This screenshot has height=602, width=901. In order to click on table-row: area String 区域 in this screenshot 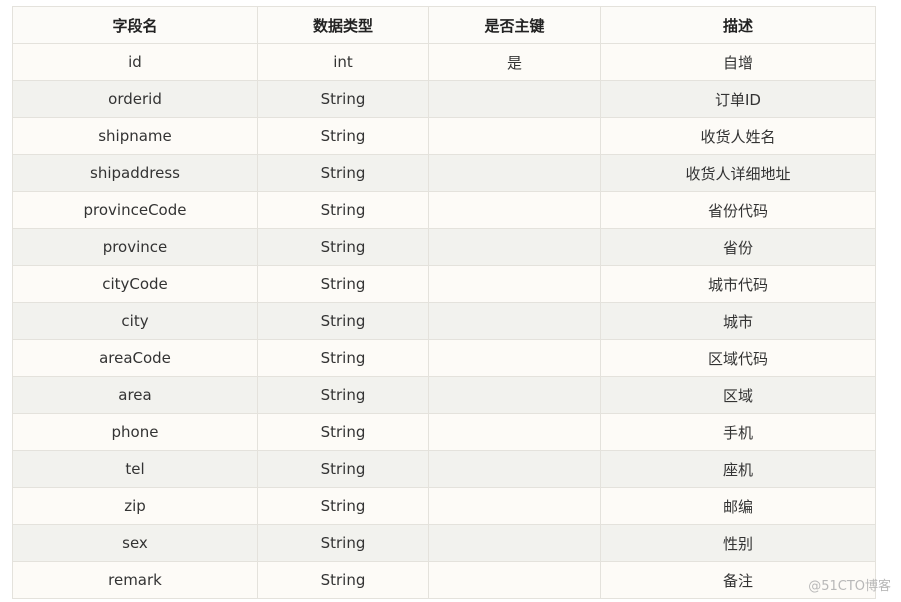, I will do `click(444, 395)`.